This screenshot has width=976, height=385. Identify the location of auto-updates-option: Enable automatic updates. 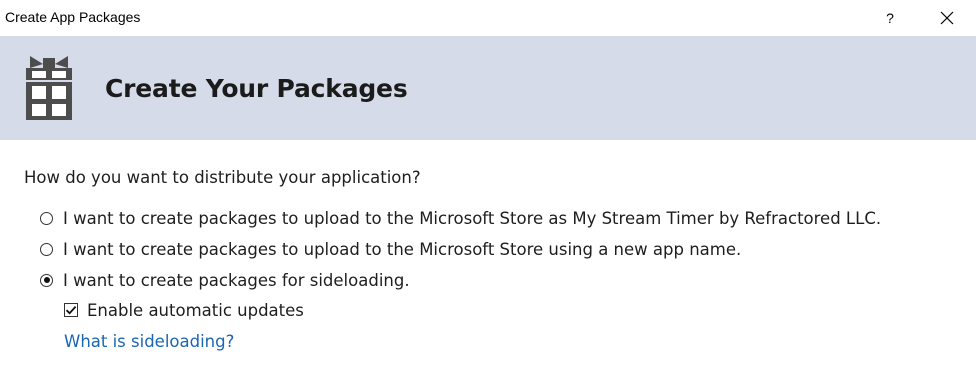
(184, 310).